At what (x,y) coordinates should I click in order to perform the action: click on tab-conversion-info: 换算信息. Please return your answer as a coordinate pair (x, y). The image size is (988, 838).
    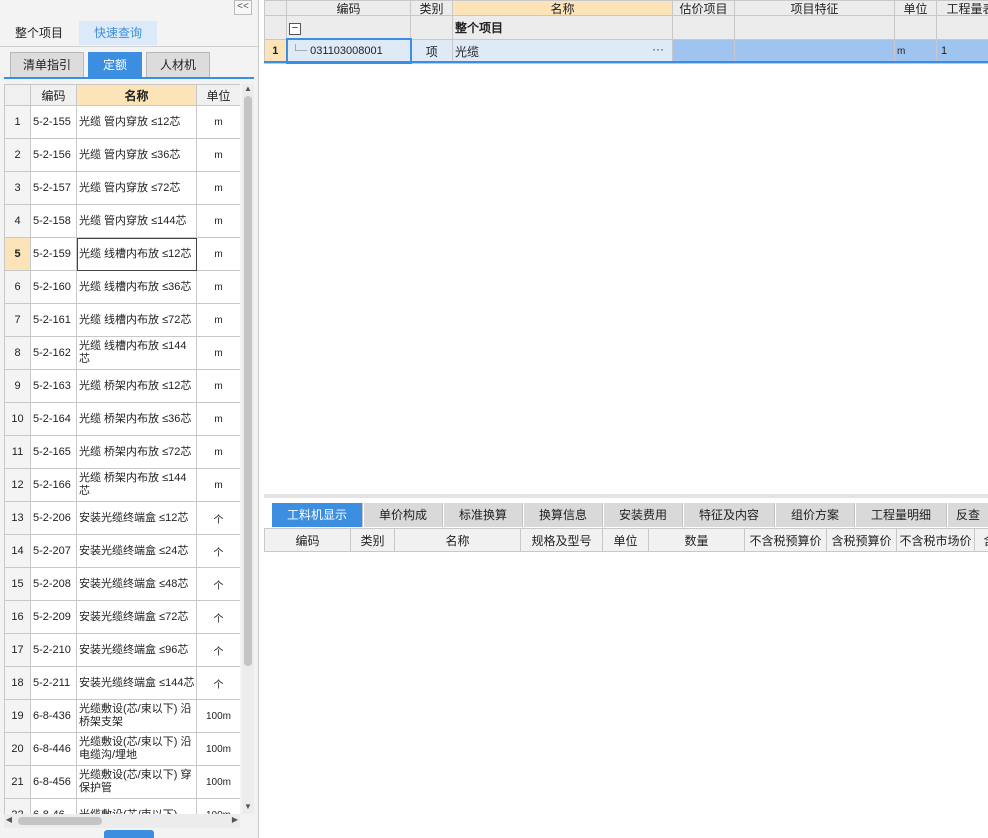
    Looking at the image, I should click on (563, 515).